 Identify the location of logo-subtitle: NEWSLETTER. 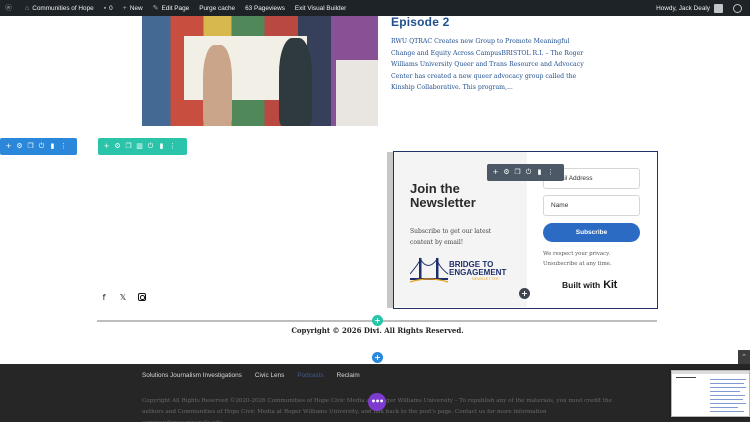
(485, 279).